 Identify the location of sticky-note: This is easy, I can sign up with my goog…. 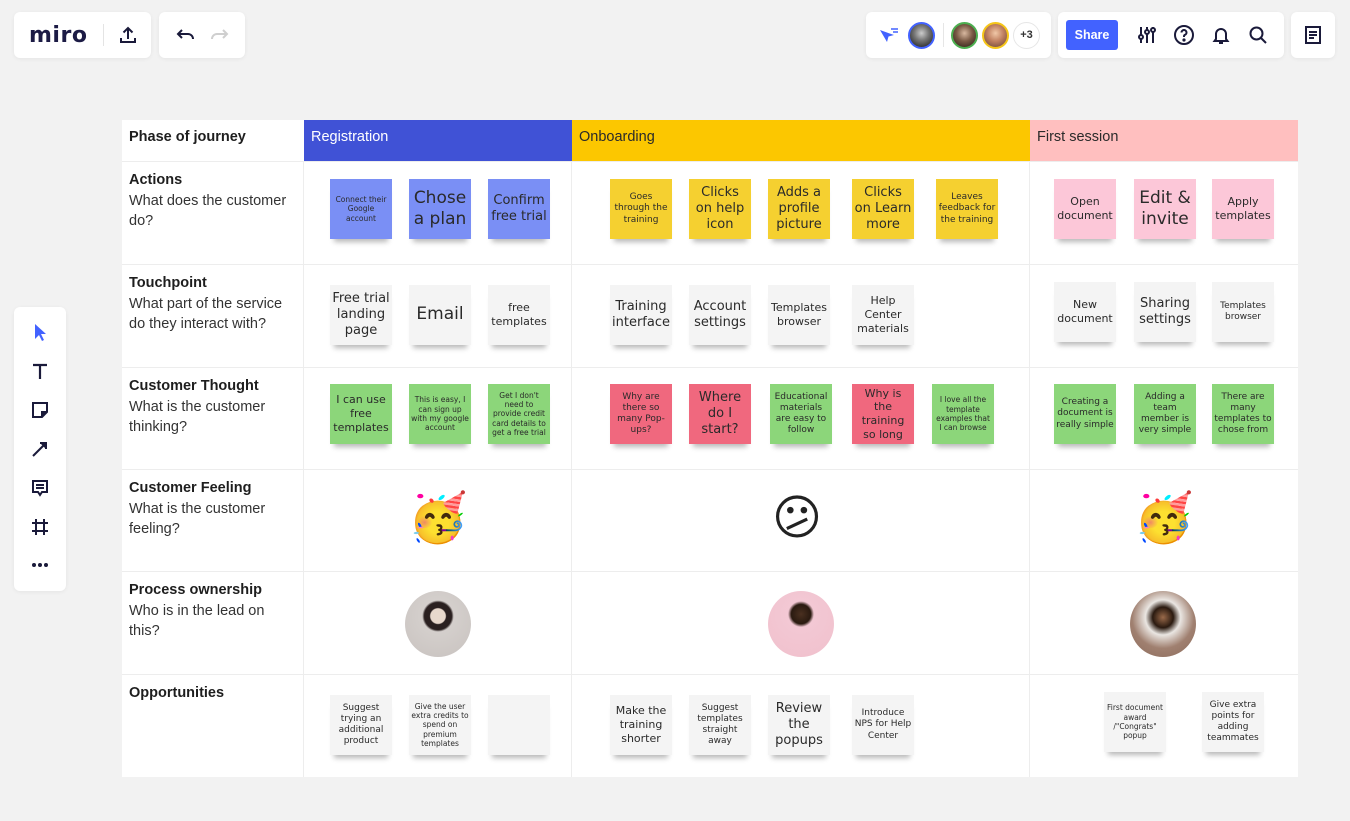
(440, 414).